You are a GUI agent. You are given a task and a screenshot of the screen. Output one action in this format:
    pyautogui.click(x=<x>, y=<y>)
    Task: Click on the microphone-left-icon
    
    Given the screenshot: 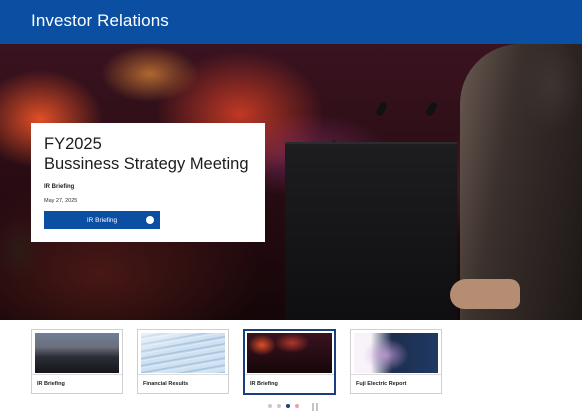 What is the action you would take?
    pyautogui.click(x=381, y=109)
    